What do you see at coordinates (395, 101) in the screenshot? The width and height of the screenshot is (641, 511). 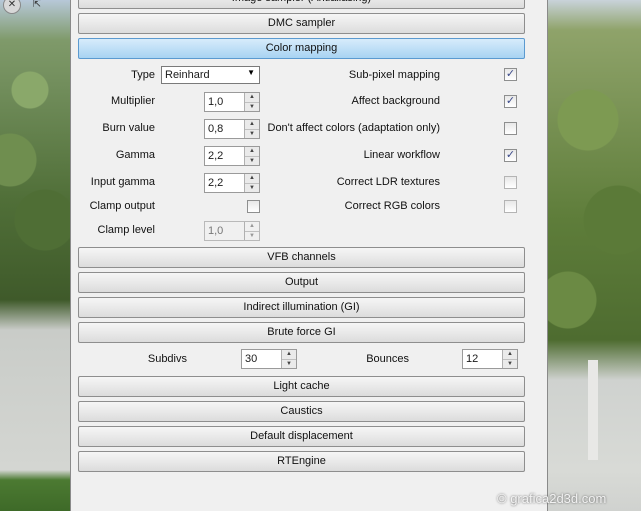 I see `affect-background-label: Affect background` at bounding box center [395, 101].